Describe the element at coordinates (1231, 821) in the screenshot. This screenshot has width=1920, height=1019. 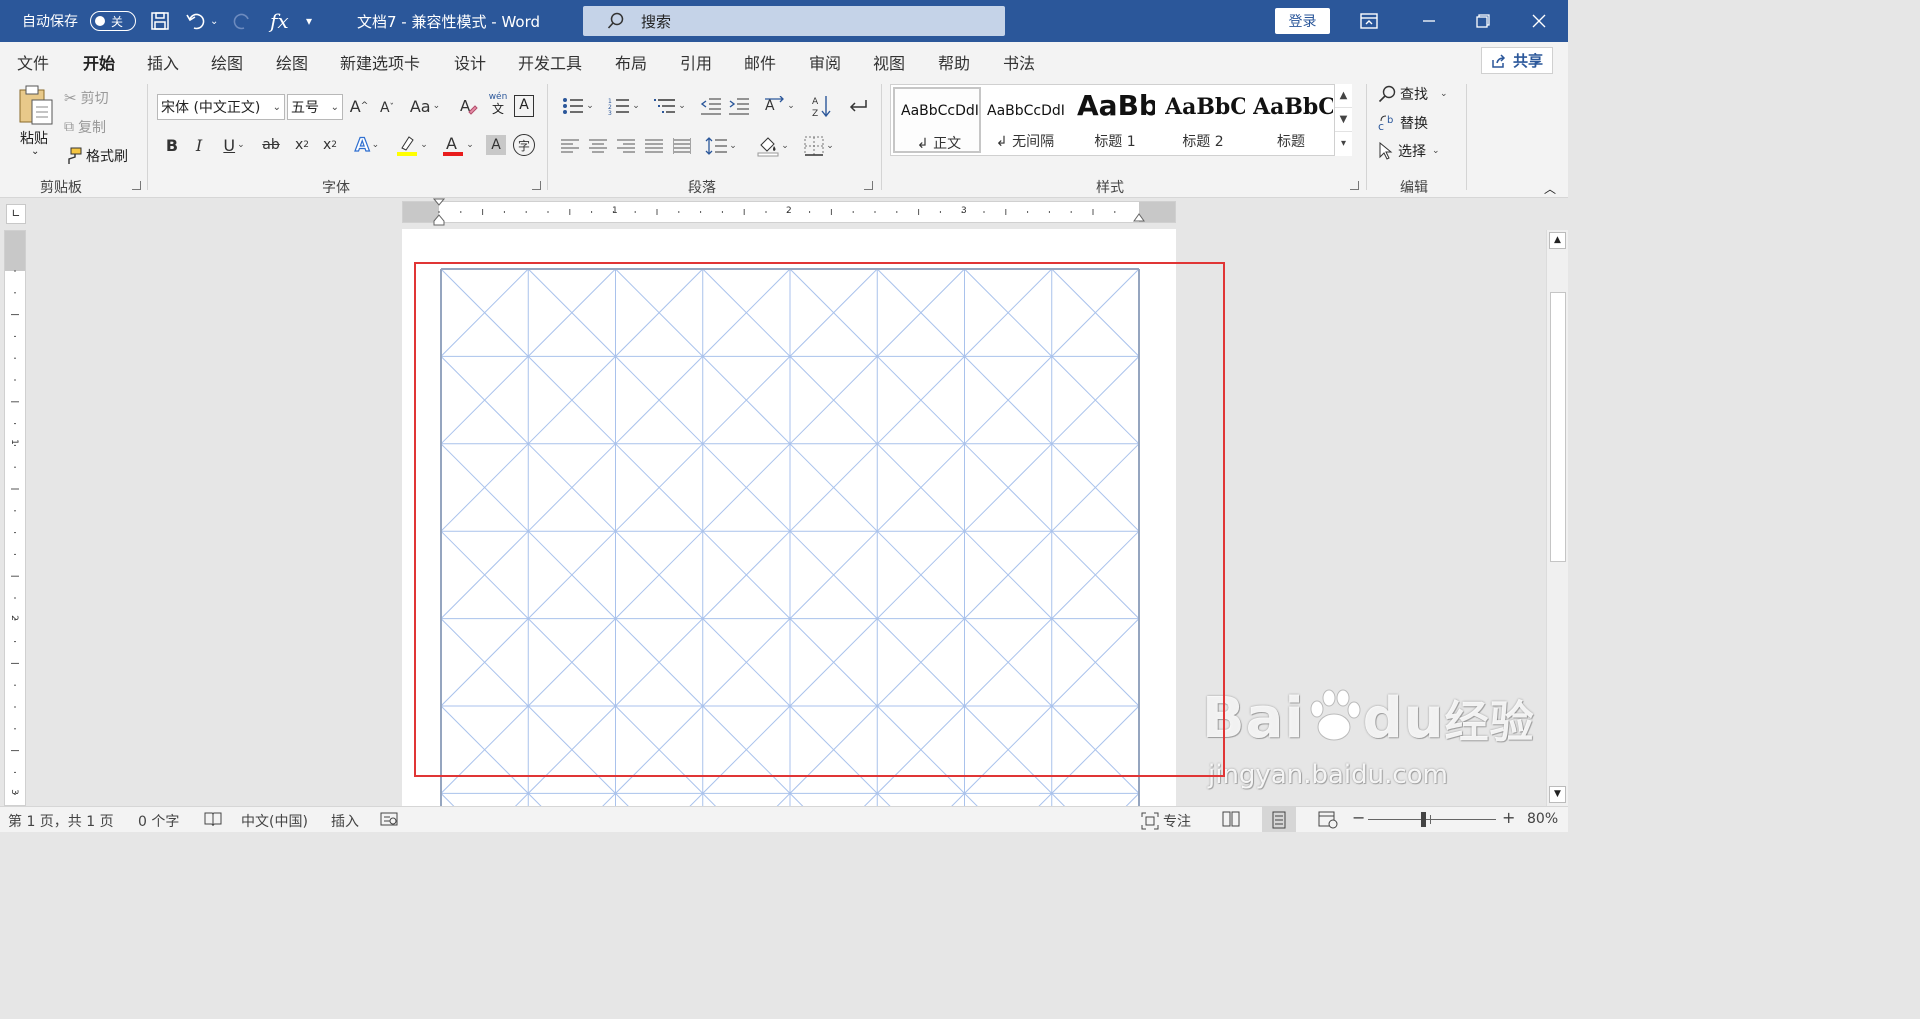
I see `read-mode-icon` at that location.